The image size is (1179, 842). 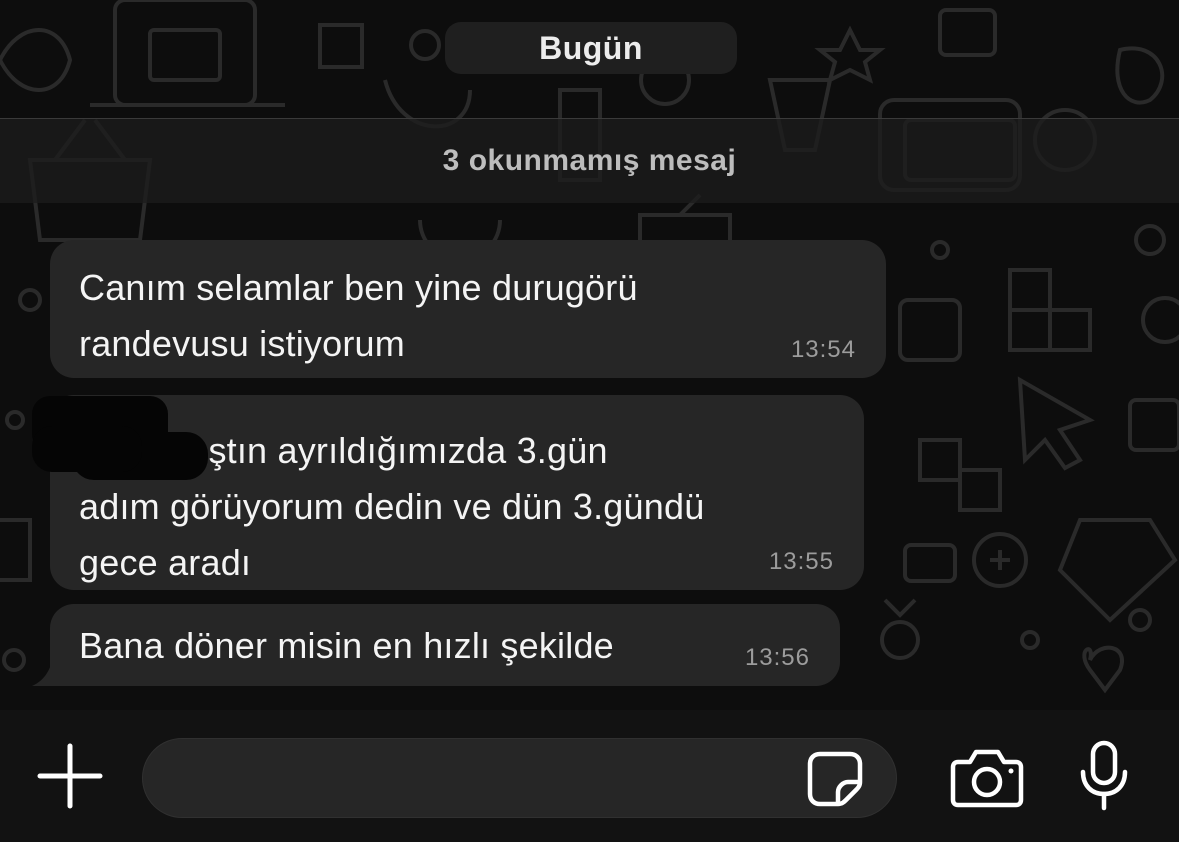 I want to click on unread-messages-banner: 3 okunmamış mesaj, so click(x=589, y=160).